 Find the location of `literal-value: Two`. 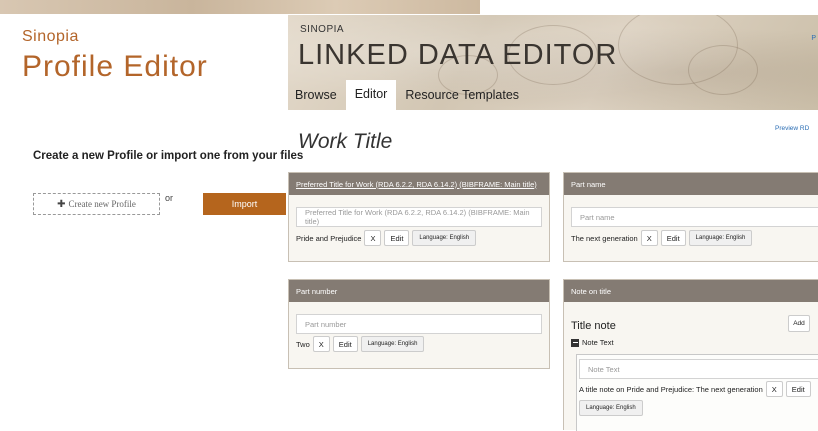

literal-value: Two is located at coordinates (303, 344).